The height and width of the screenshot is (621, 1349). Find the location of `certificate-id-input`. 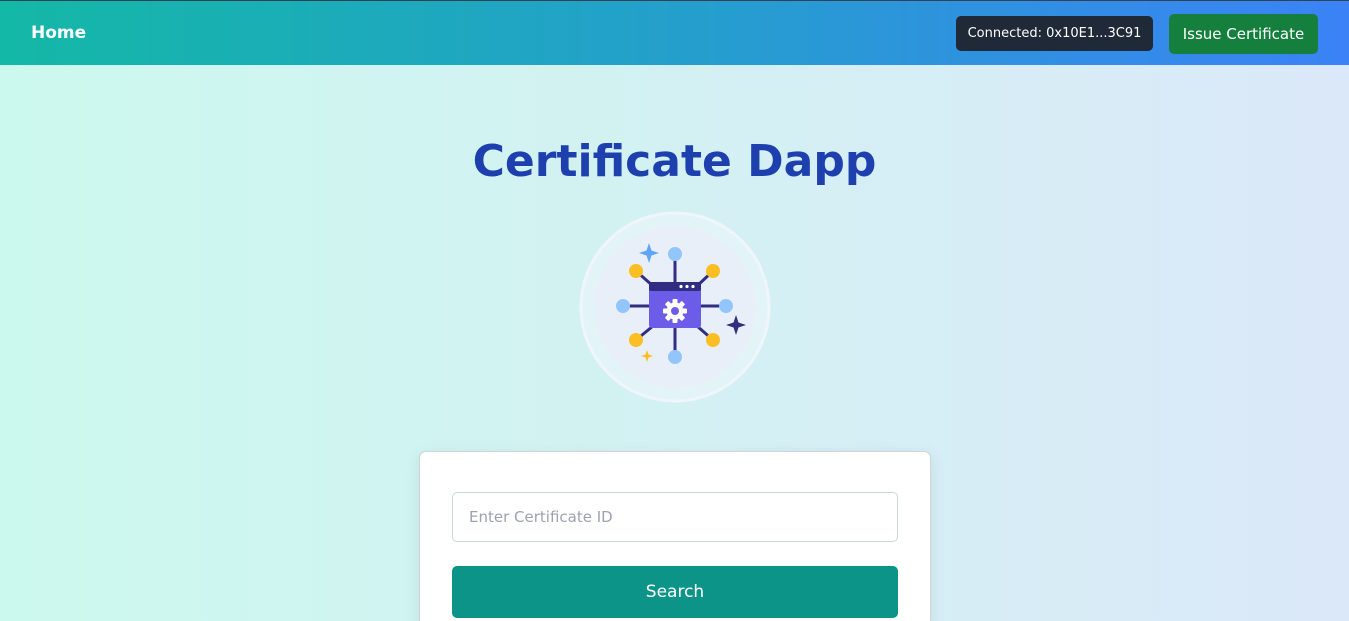

certificate-id-input is located at coordinates (675, 517).